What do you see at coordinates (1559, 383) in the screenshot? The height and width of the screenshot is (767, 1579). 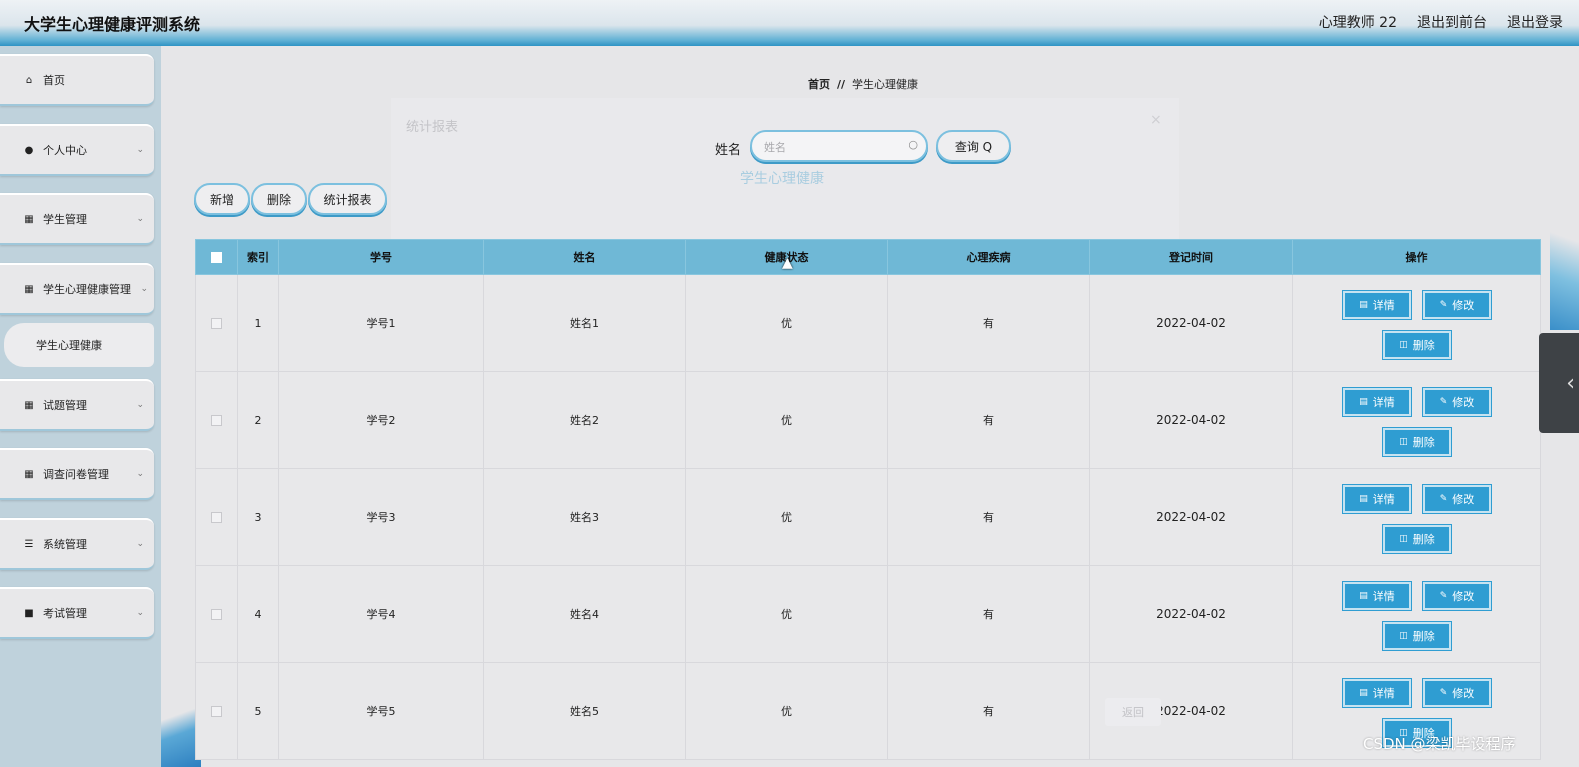 I see `collapse-panel-tab: ‹` at bounding box center [1559, 383].